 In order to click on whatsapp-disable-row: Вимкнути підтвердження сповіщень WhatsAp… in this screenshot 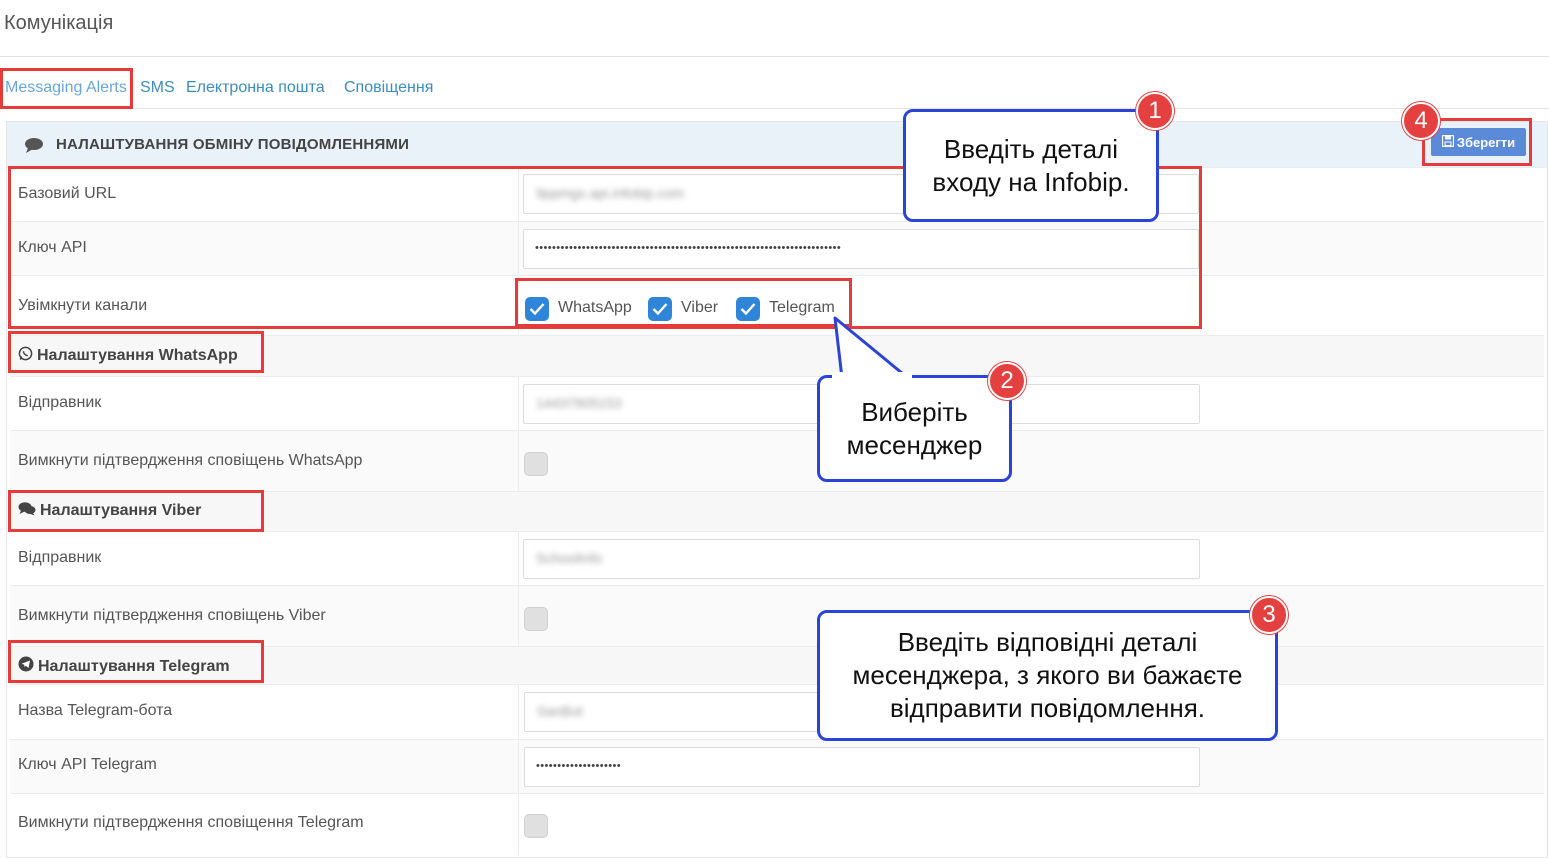, I will do `click(777, 460)`.